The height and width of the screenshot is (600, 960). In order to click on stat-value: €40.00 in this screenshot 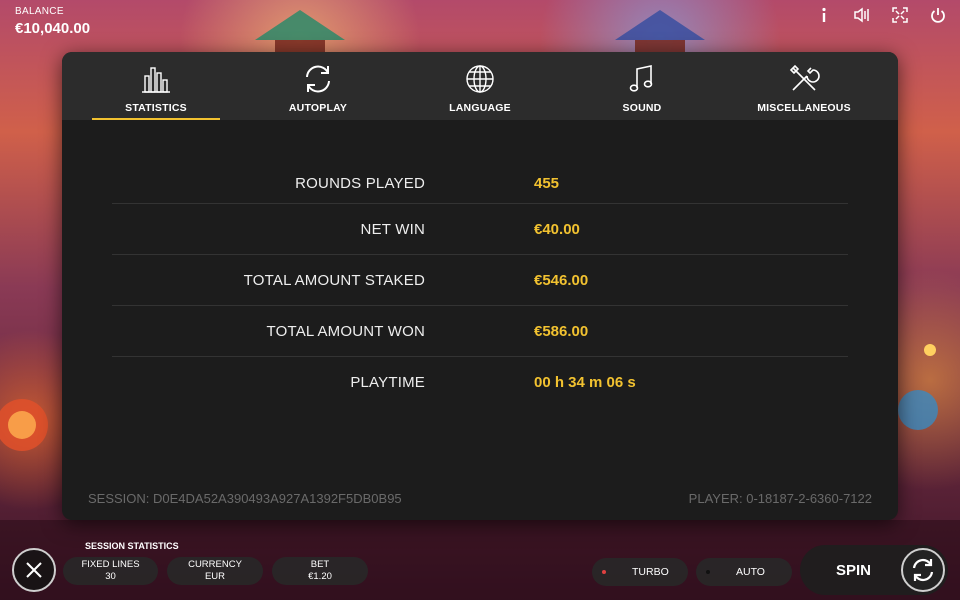, I will do `click(557, 229)`.